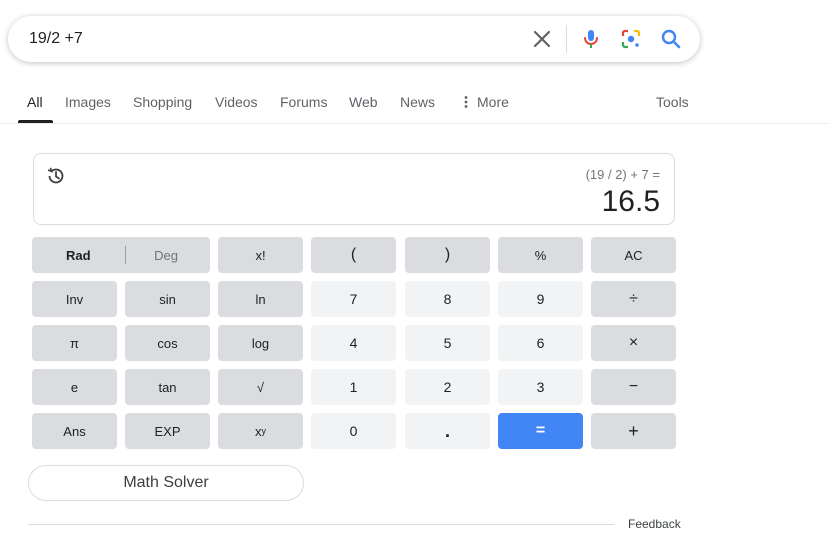  What do you see at coordinates (74, 387) in the screenshot?
I see `euler-button: e` at bounding box center [74, 387].